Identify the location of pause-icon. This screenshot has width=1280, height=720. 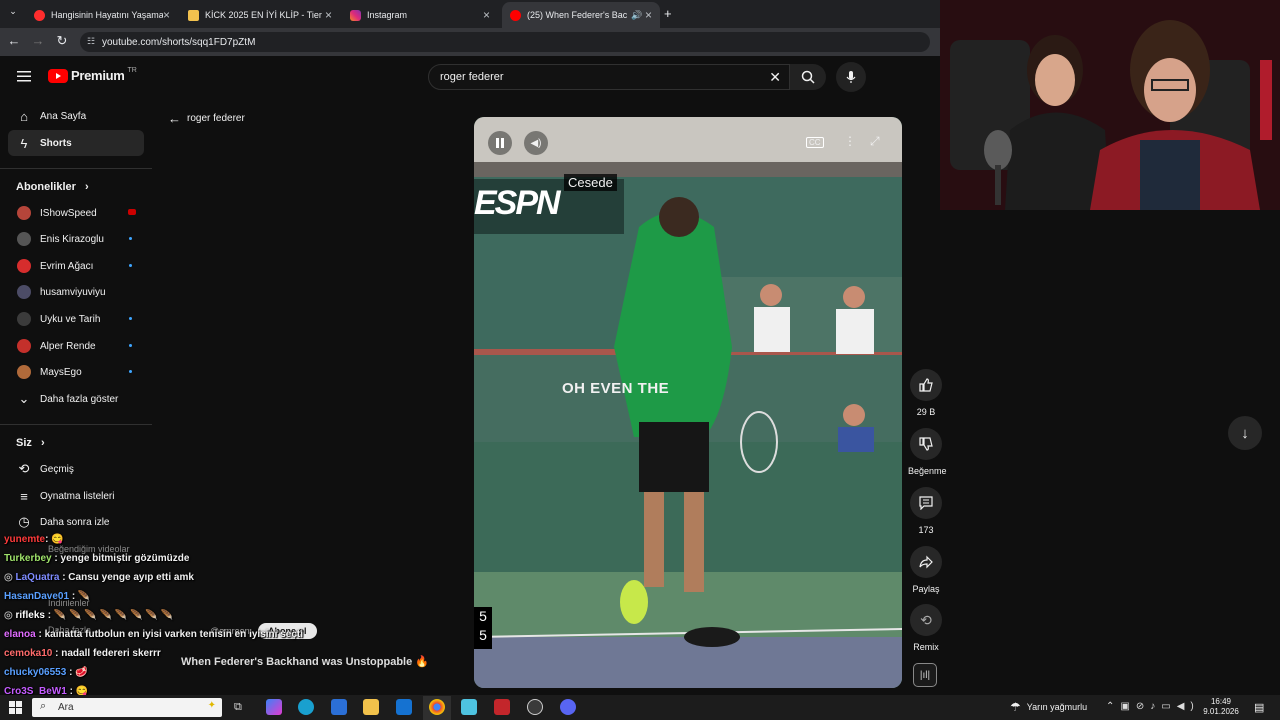
(500, 143).